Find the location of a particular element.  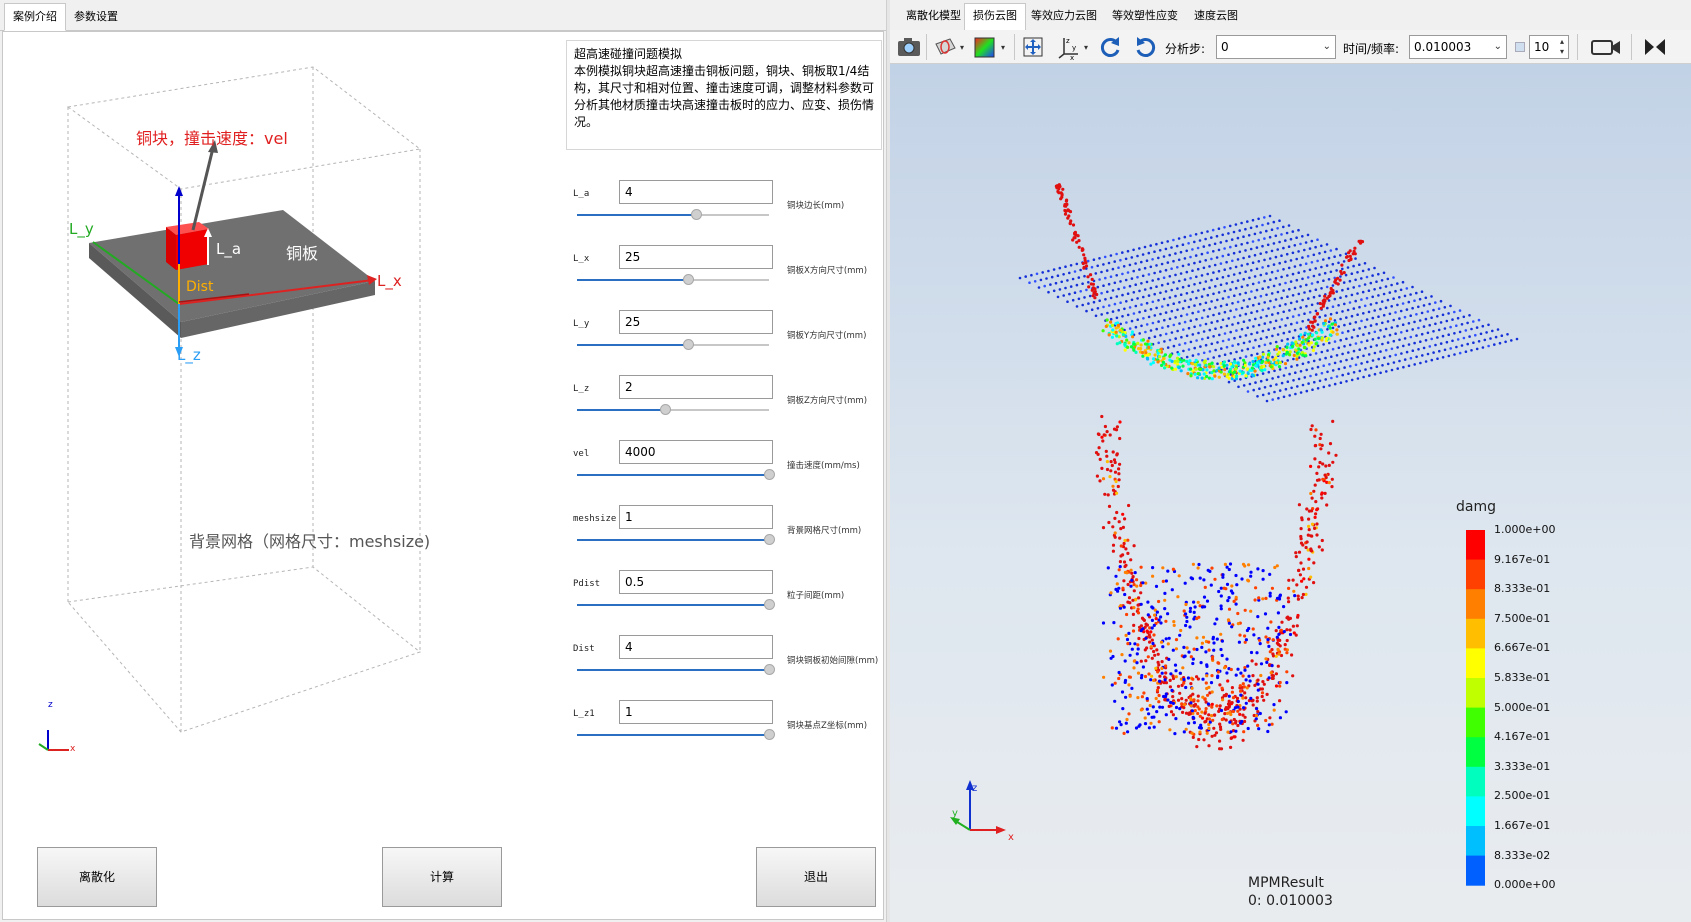

frame-spinbox: 10 ▴ ▾ is located at coordinates (1549, 47).